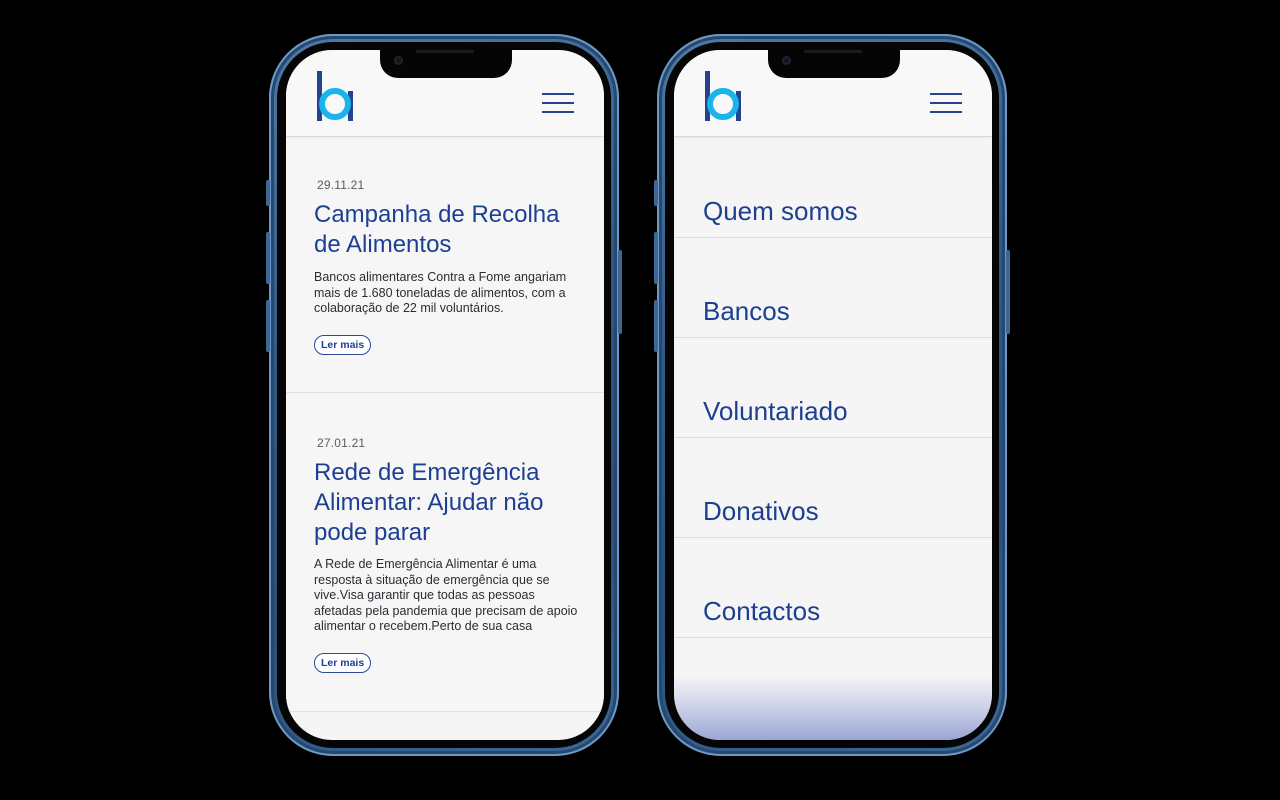  Describe the element at coordinates (449, 230) in the screenshot. I see `news-title: Campanha de Recolha de Alimentos` at that location.